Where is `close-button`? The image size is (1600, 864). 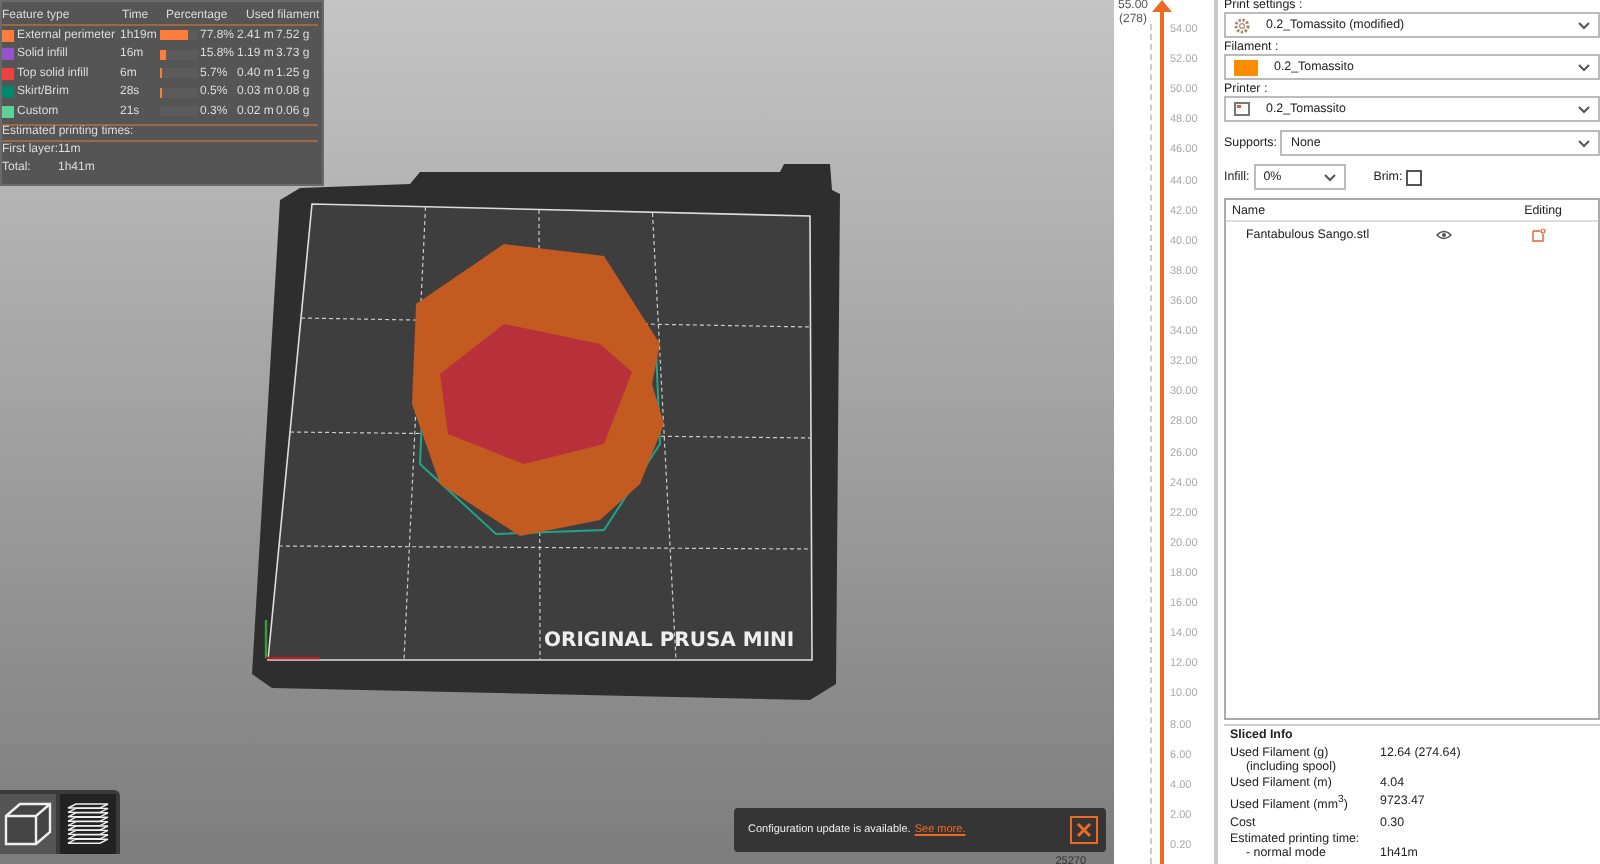
close-button is located at coordinates (1084, 830).